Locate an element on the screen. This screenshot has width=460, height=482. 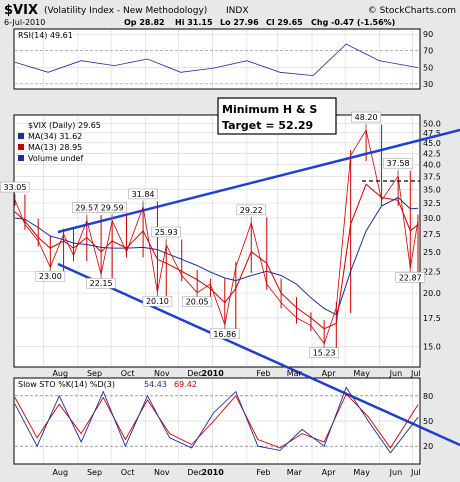
hs-annotation-line2: Target = 52.29 is located at coordinates (267, 125).